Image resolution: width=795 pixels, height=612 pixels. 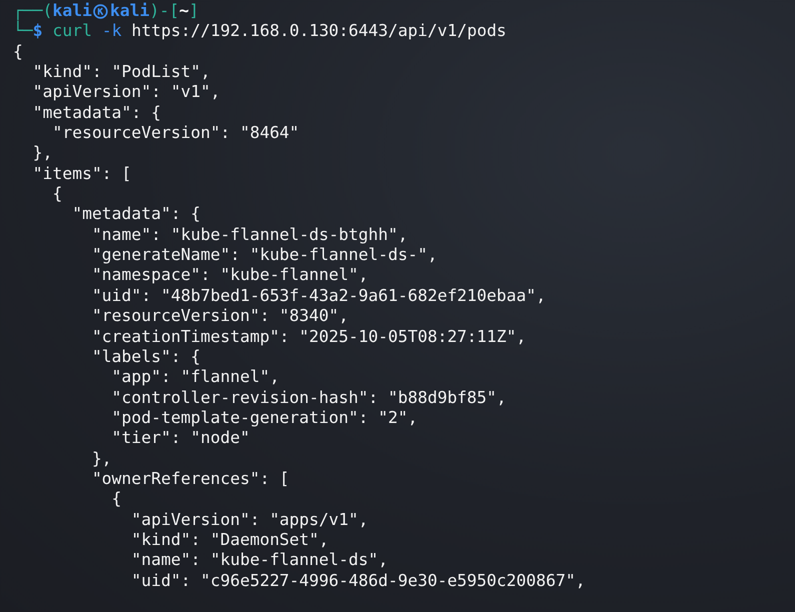 What do you see at coordinates (82, 174) in the screenshot?
I see `output-line: "items": [` at bounding box center [82, 174].